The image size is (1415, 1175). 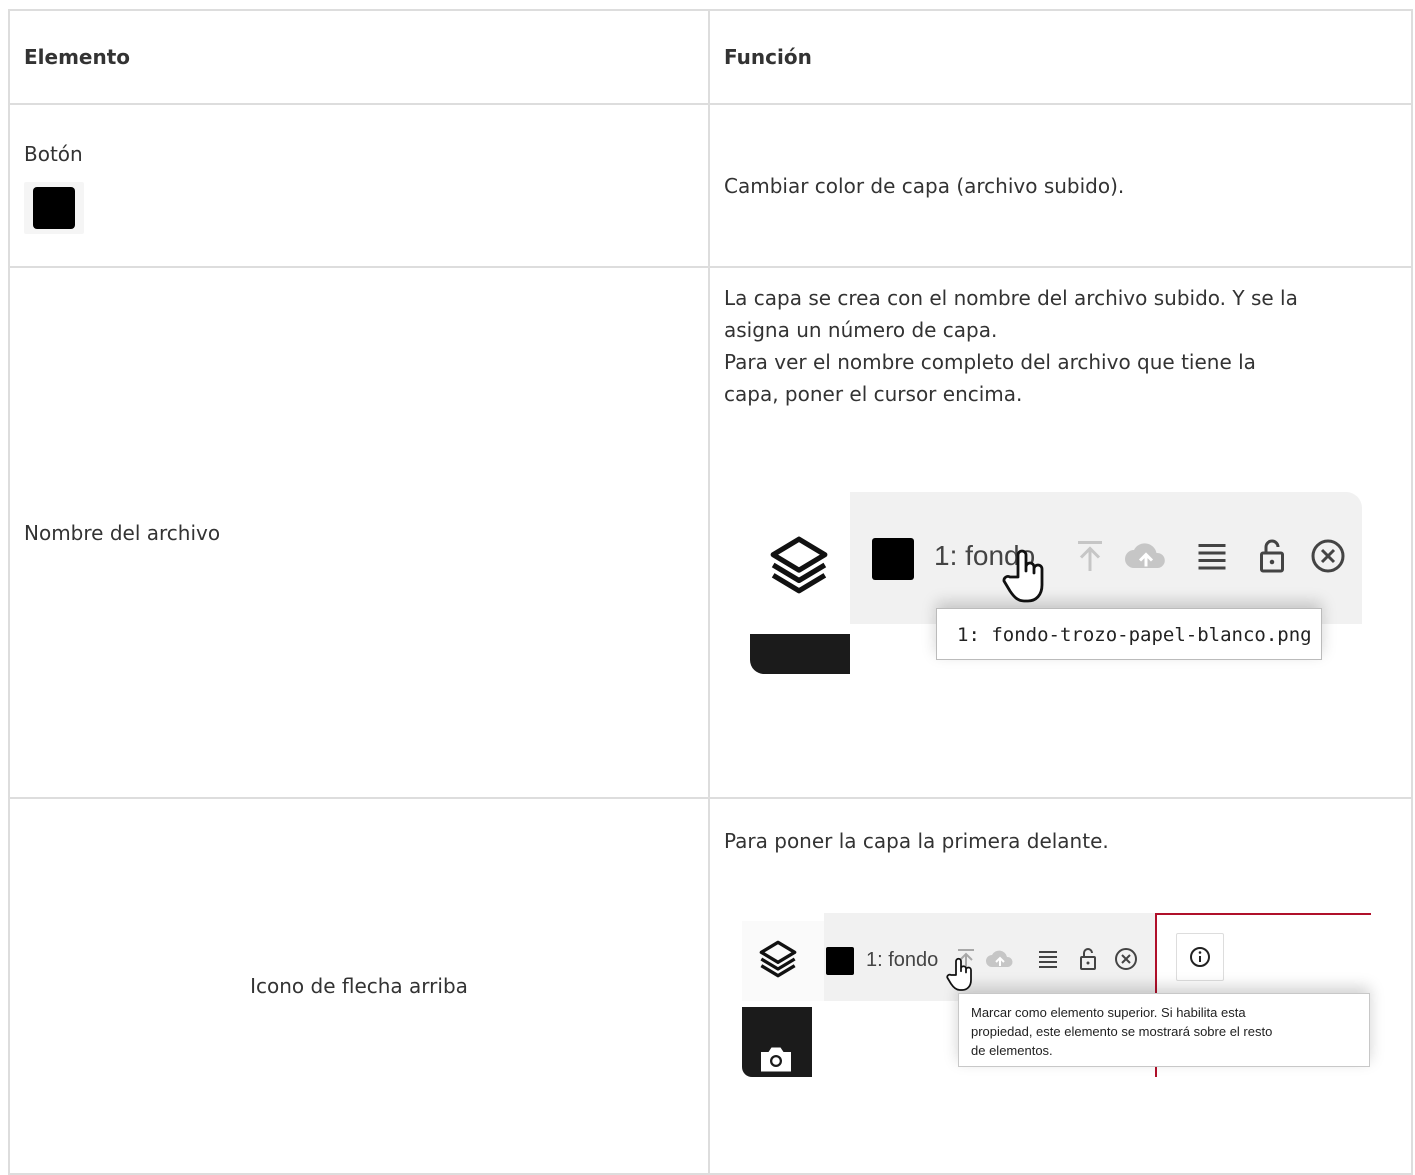 I want to click on function-text: Cambiar color de capa (archivo subido)., so click(x=924, y=185).